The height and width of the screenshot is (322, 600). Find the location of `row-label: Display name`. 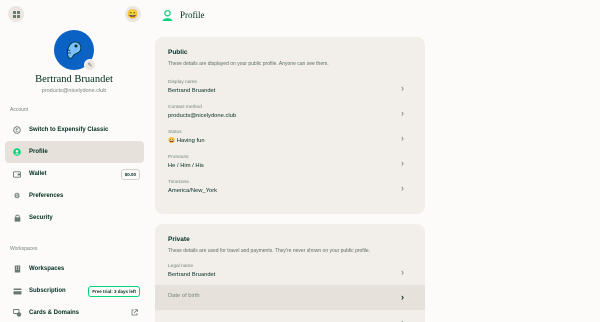

row-label: Display name is located at coordinates (183, 82).